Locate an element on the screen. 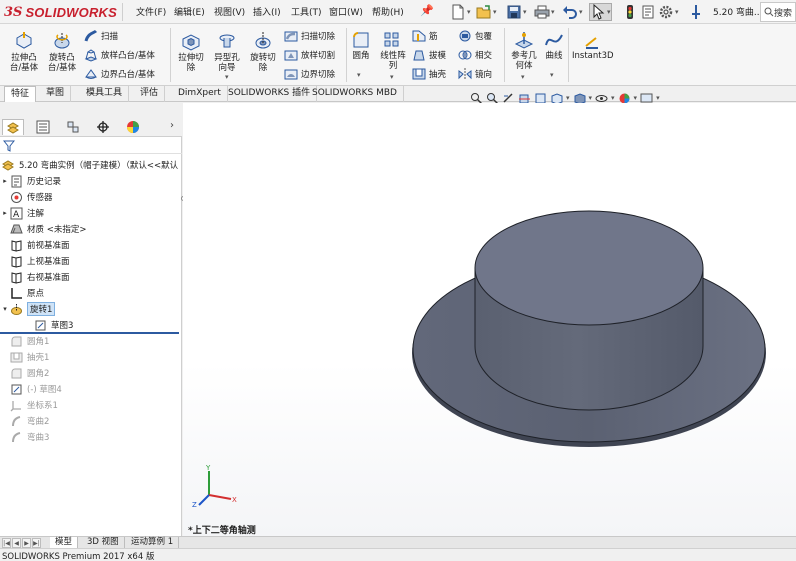 The height and width of the screenshot is (561, 796). menu-window: 窗口(W) is located at coordinates (346, 11).